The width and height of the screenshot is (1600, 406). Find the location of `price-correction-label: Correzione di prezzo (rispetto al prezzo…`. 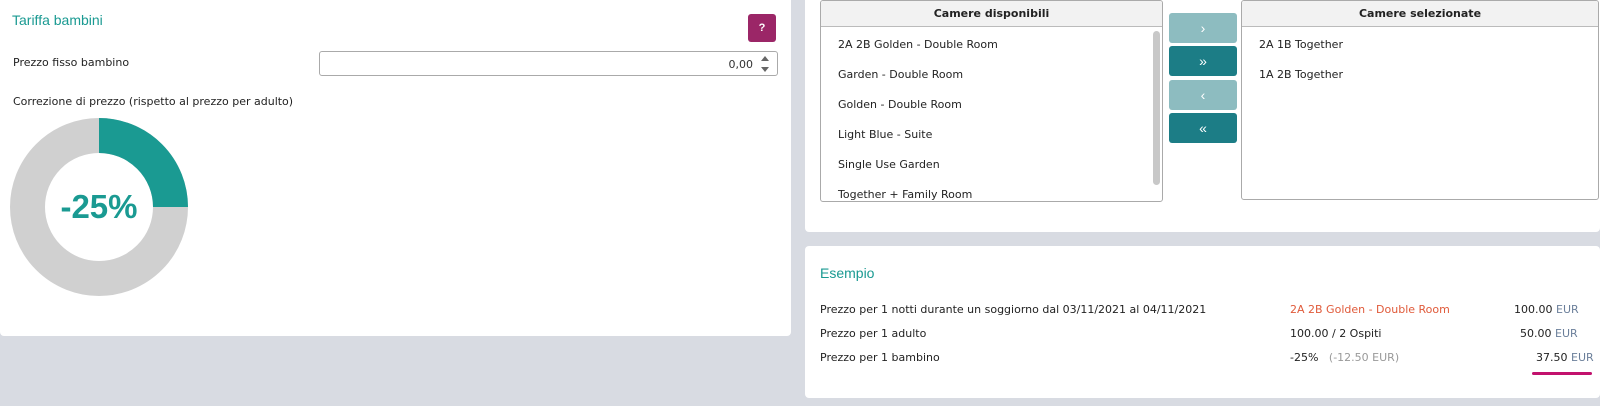

price-correction-label: Correzione di prezzo (rispetto al prezzo… is located at coordinates (153, 101).